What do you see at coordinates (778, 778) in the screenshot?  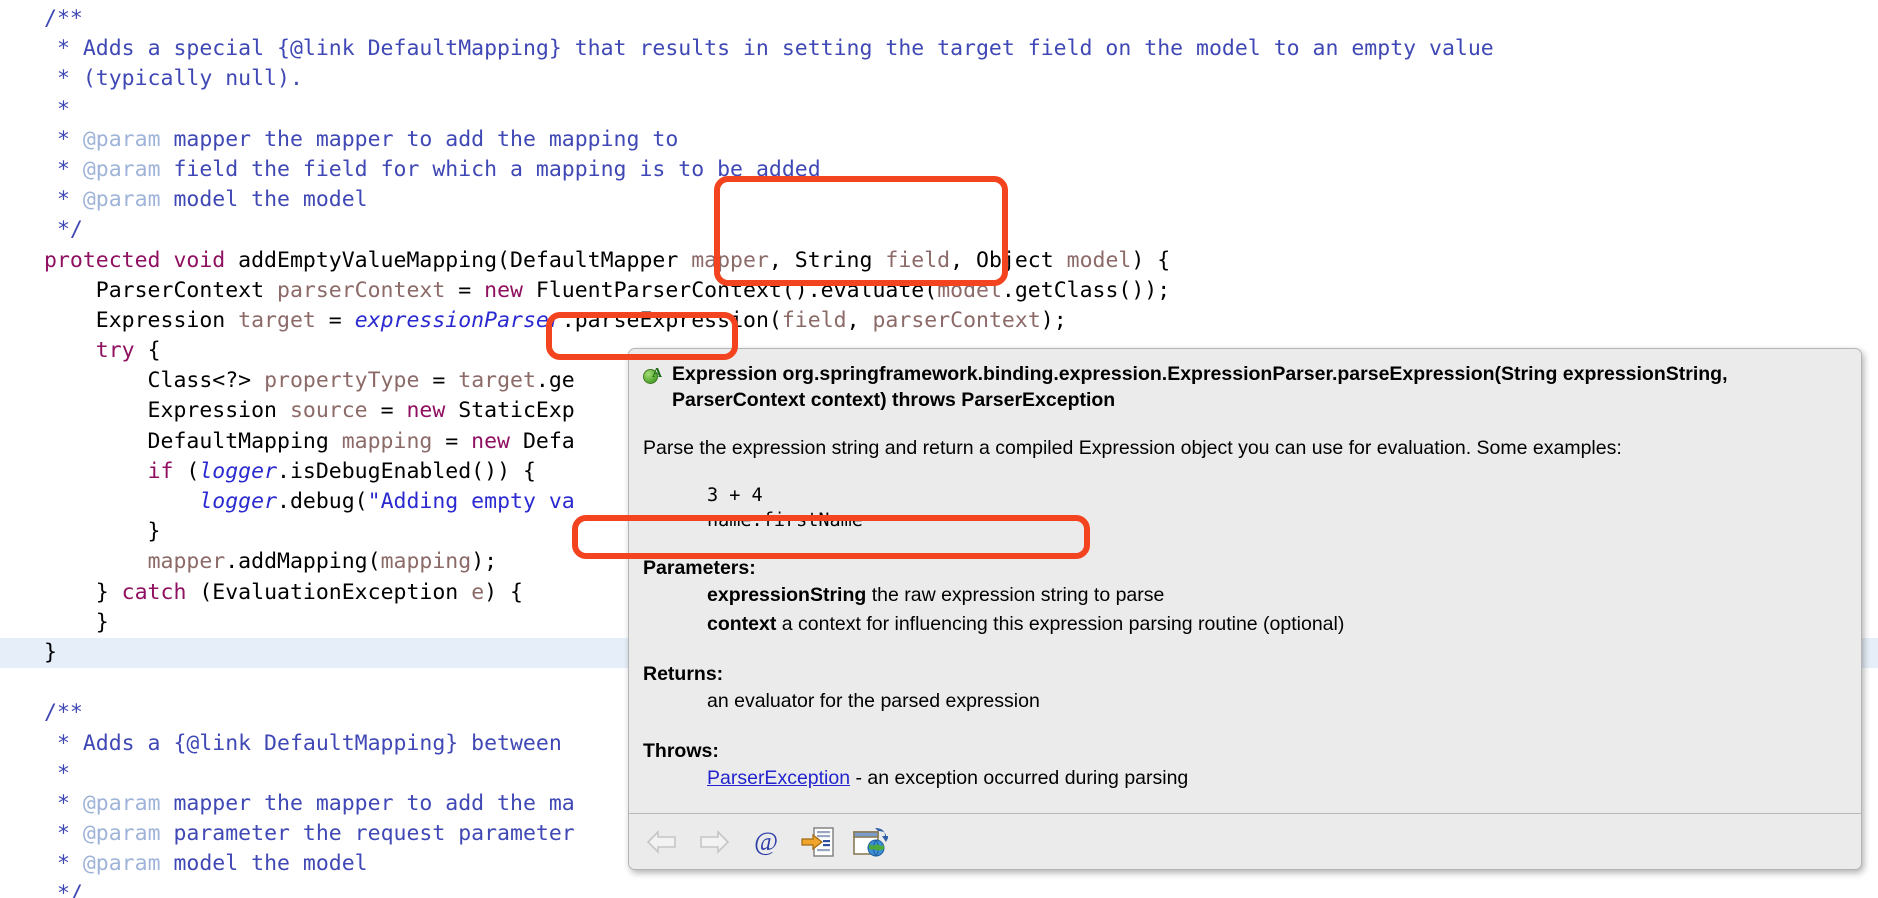 I see `javadoc-throws-link: ParserException` at bounding box center [778, 778].